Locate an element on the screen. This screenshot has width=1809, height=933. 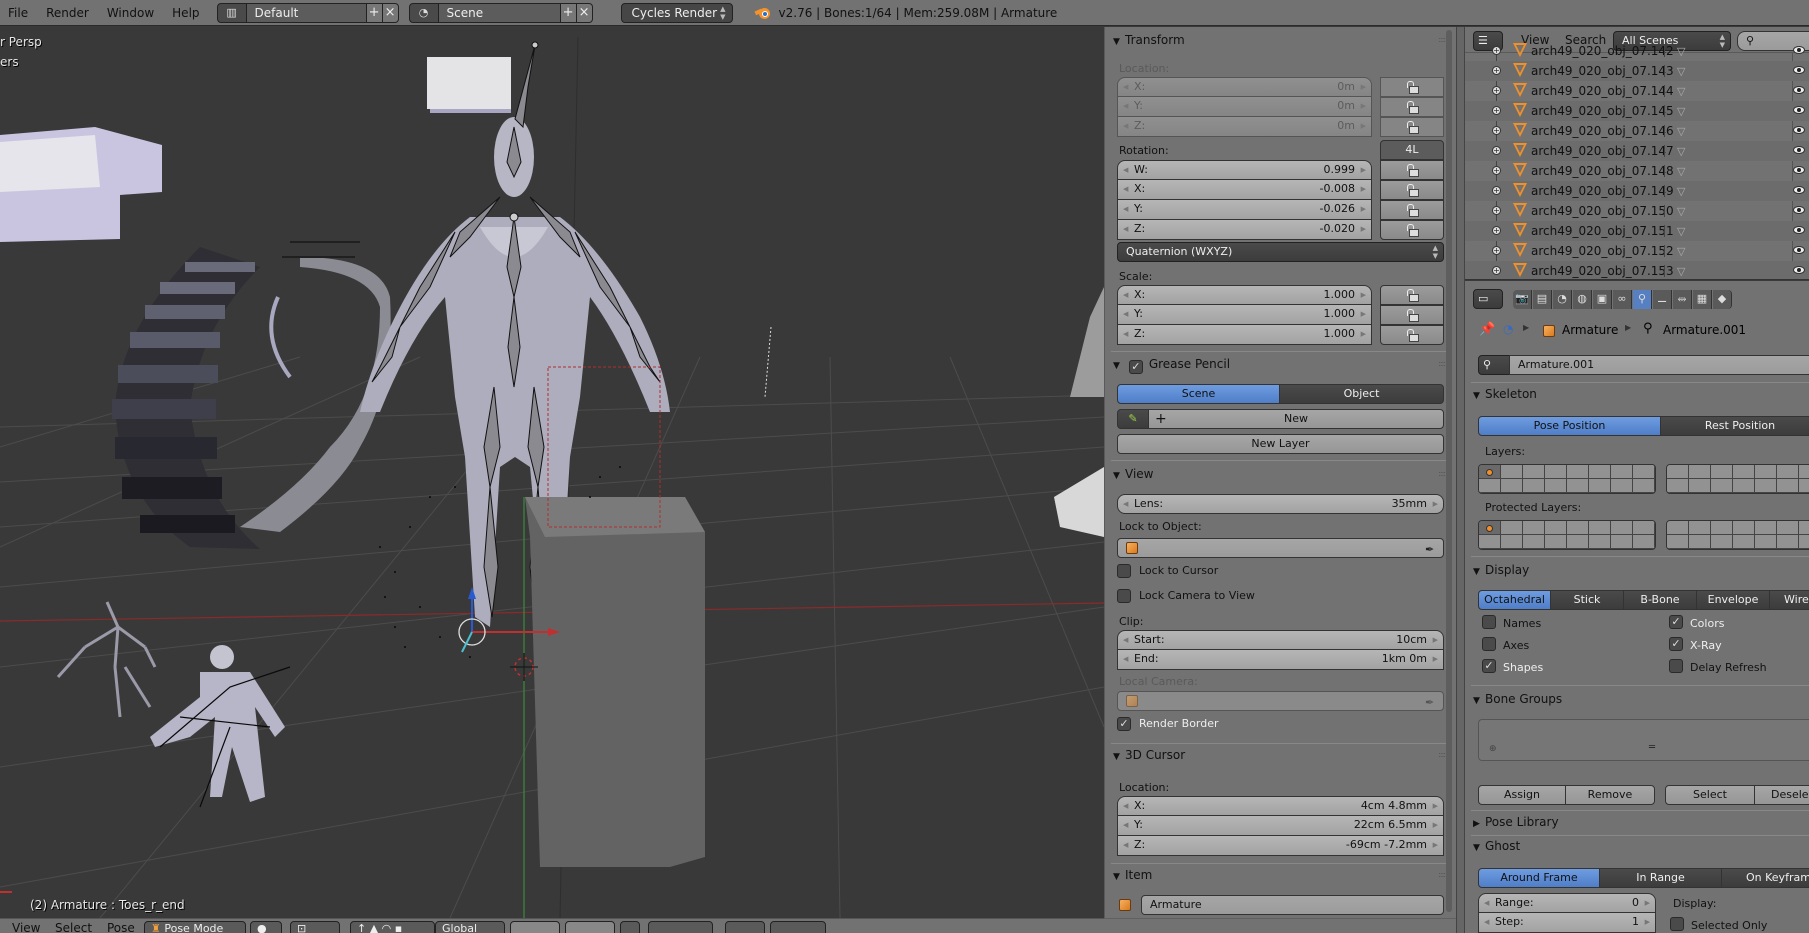
list-resize-handle: ═ is located at coordinates (1652, 747).